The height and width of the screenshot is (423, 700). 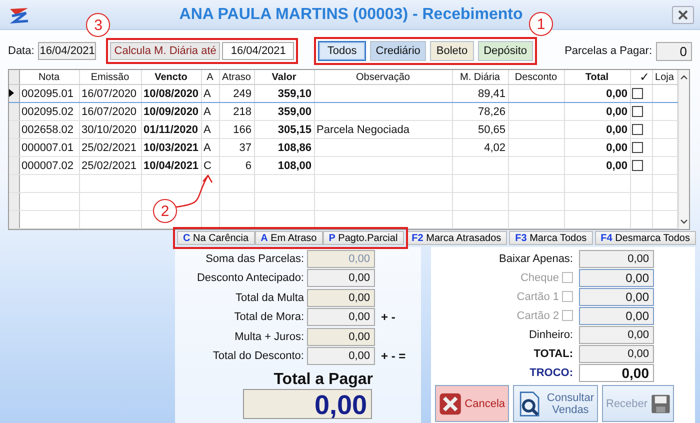 What do you see at coordinates (597, 77) in the screenshot?
I see `column-header: Total` at bounding box center [597, 77].